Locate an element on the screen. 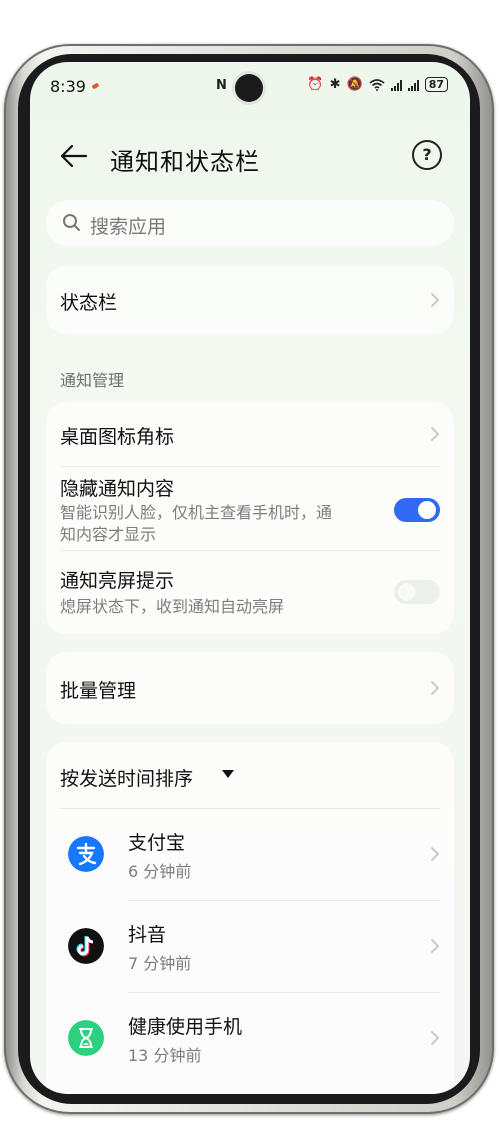 This screenshot has width=500, height=1145. app-row-health: 健康使用手机 13 分钟前 is located at coordinates (250, 1038).